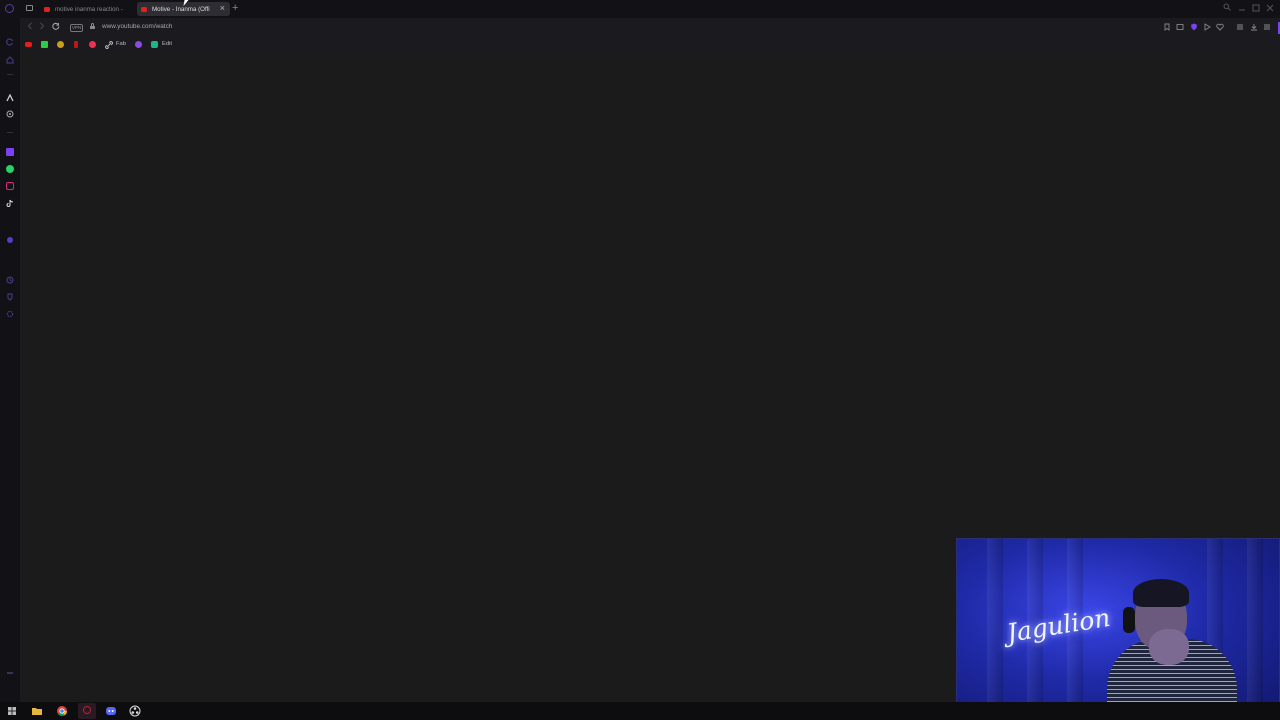 The image size is (1280, 720). I want to click on opera-taskbar-button, so click(87, 711).